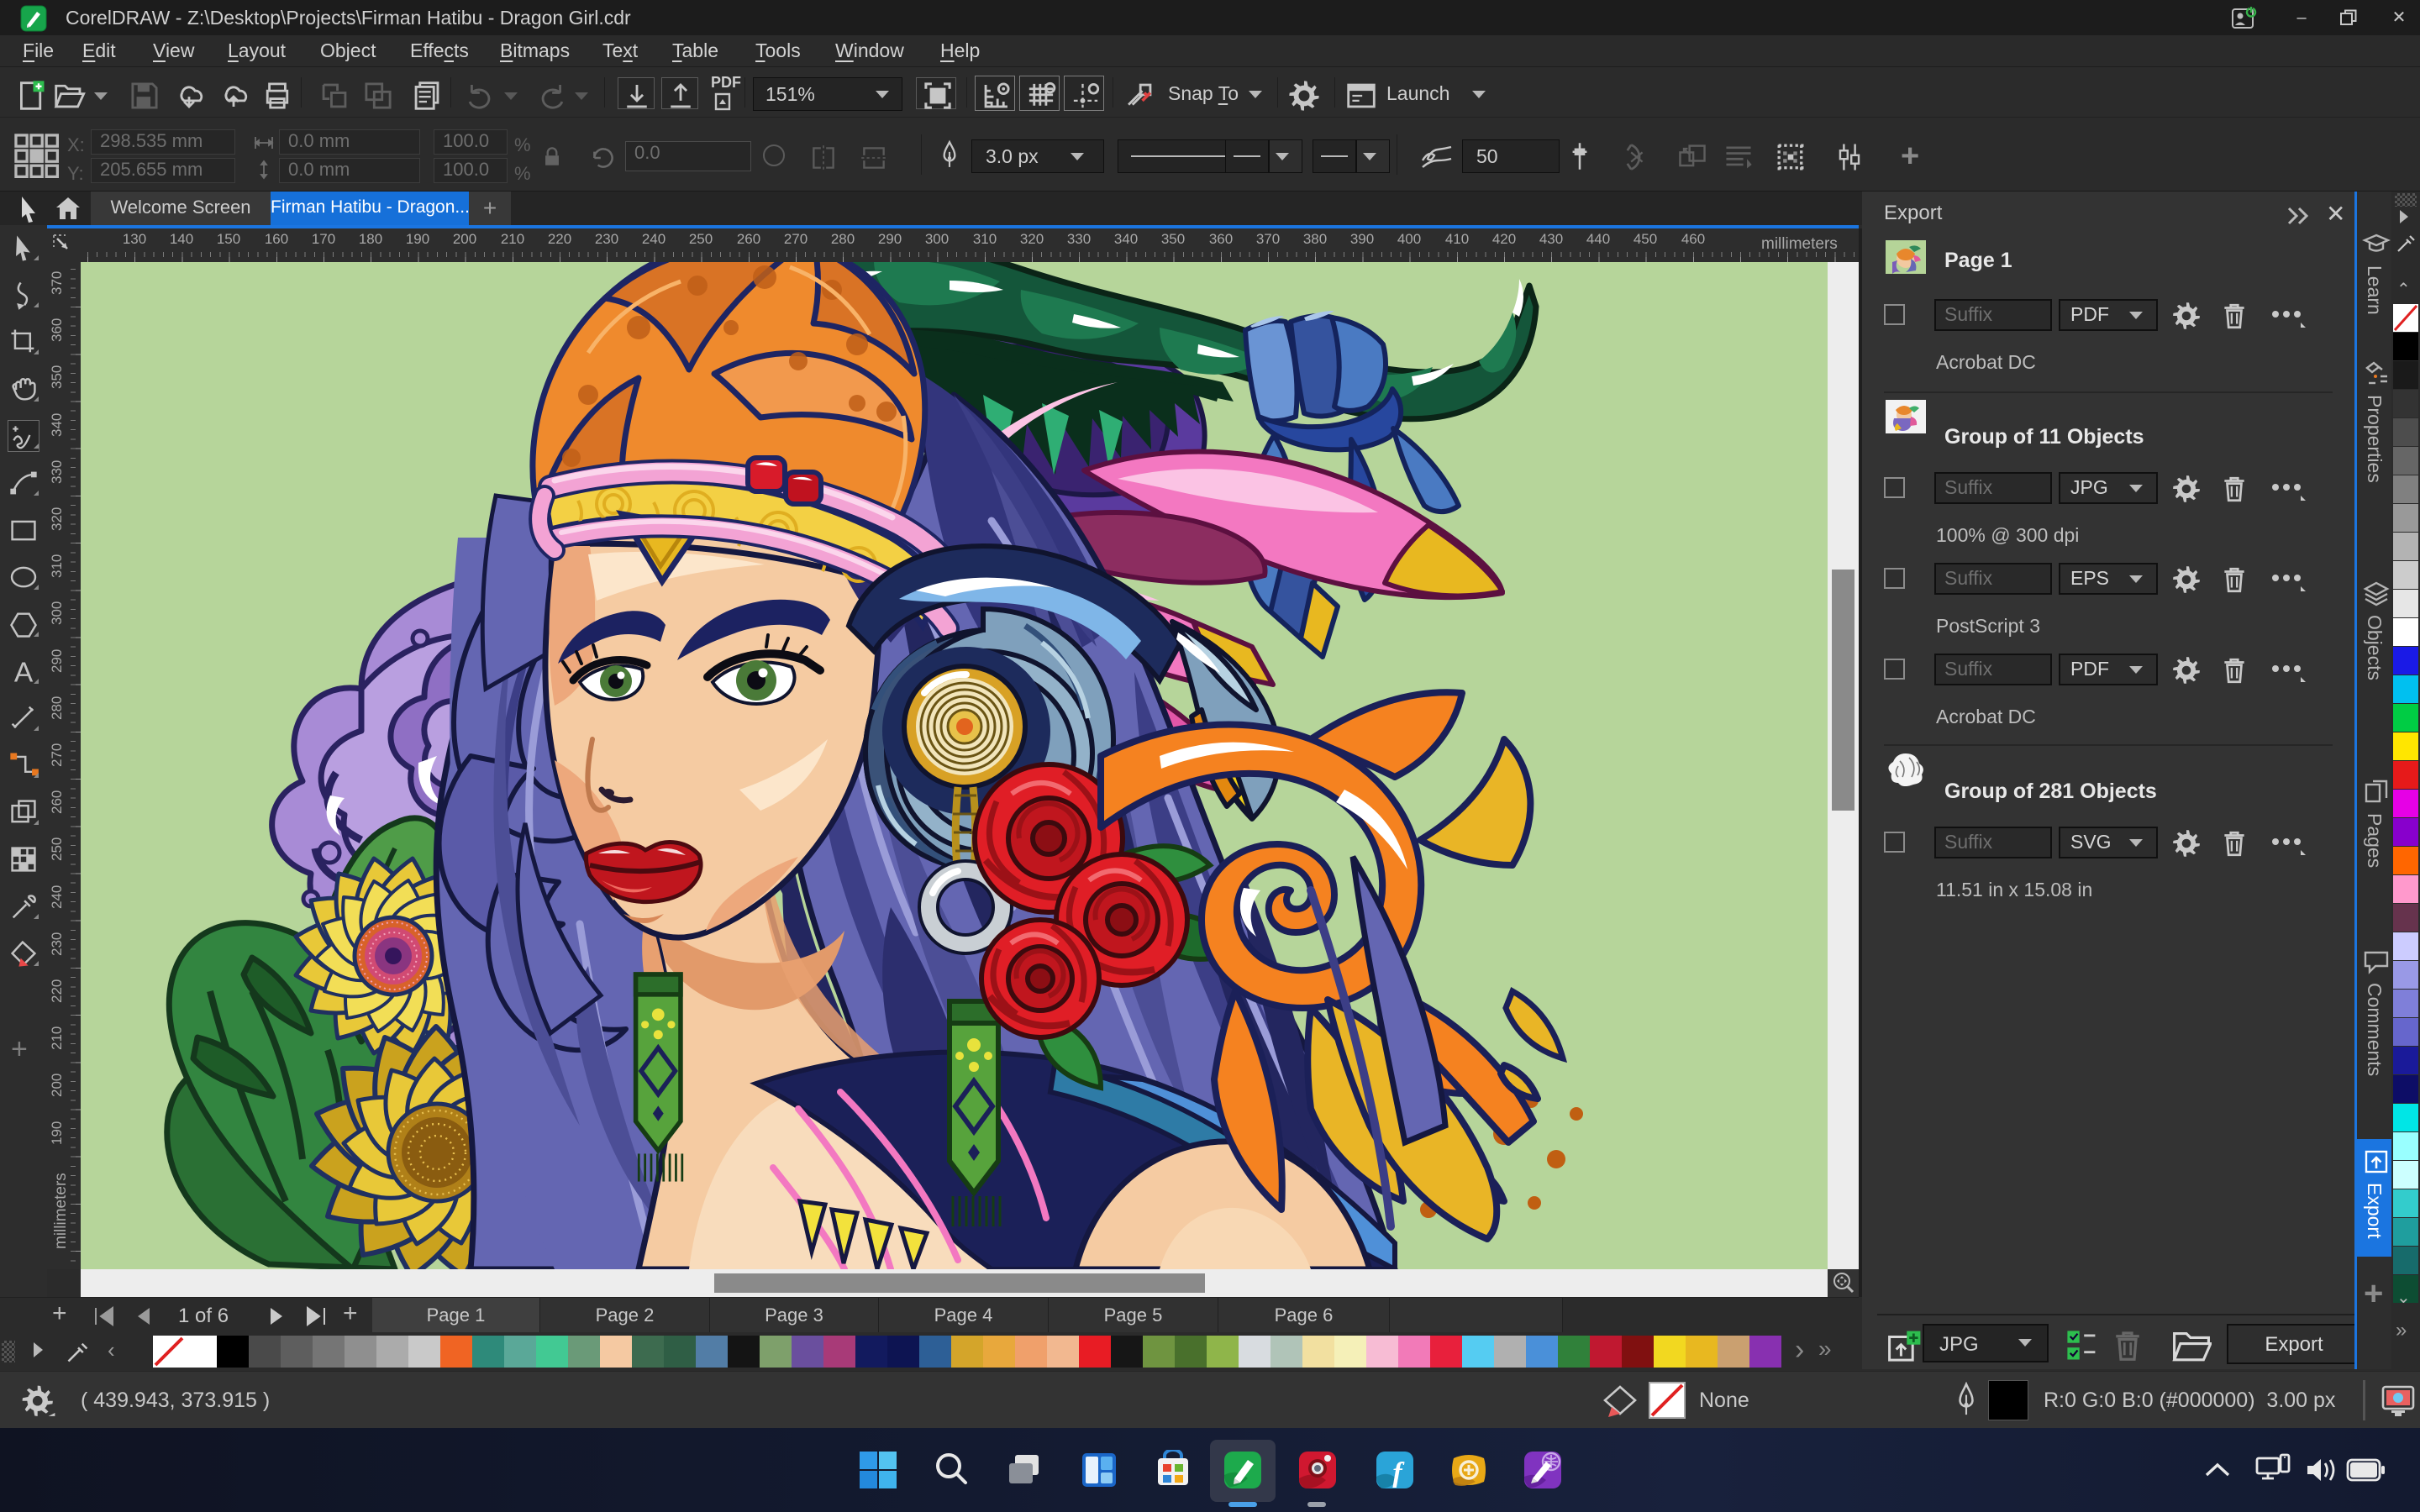 The width and height of the screenshot is (2420, 1512). I want to click on svg-text: A, so click(24, 672).